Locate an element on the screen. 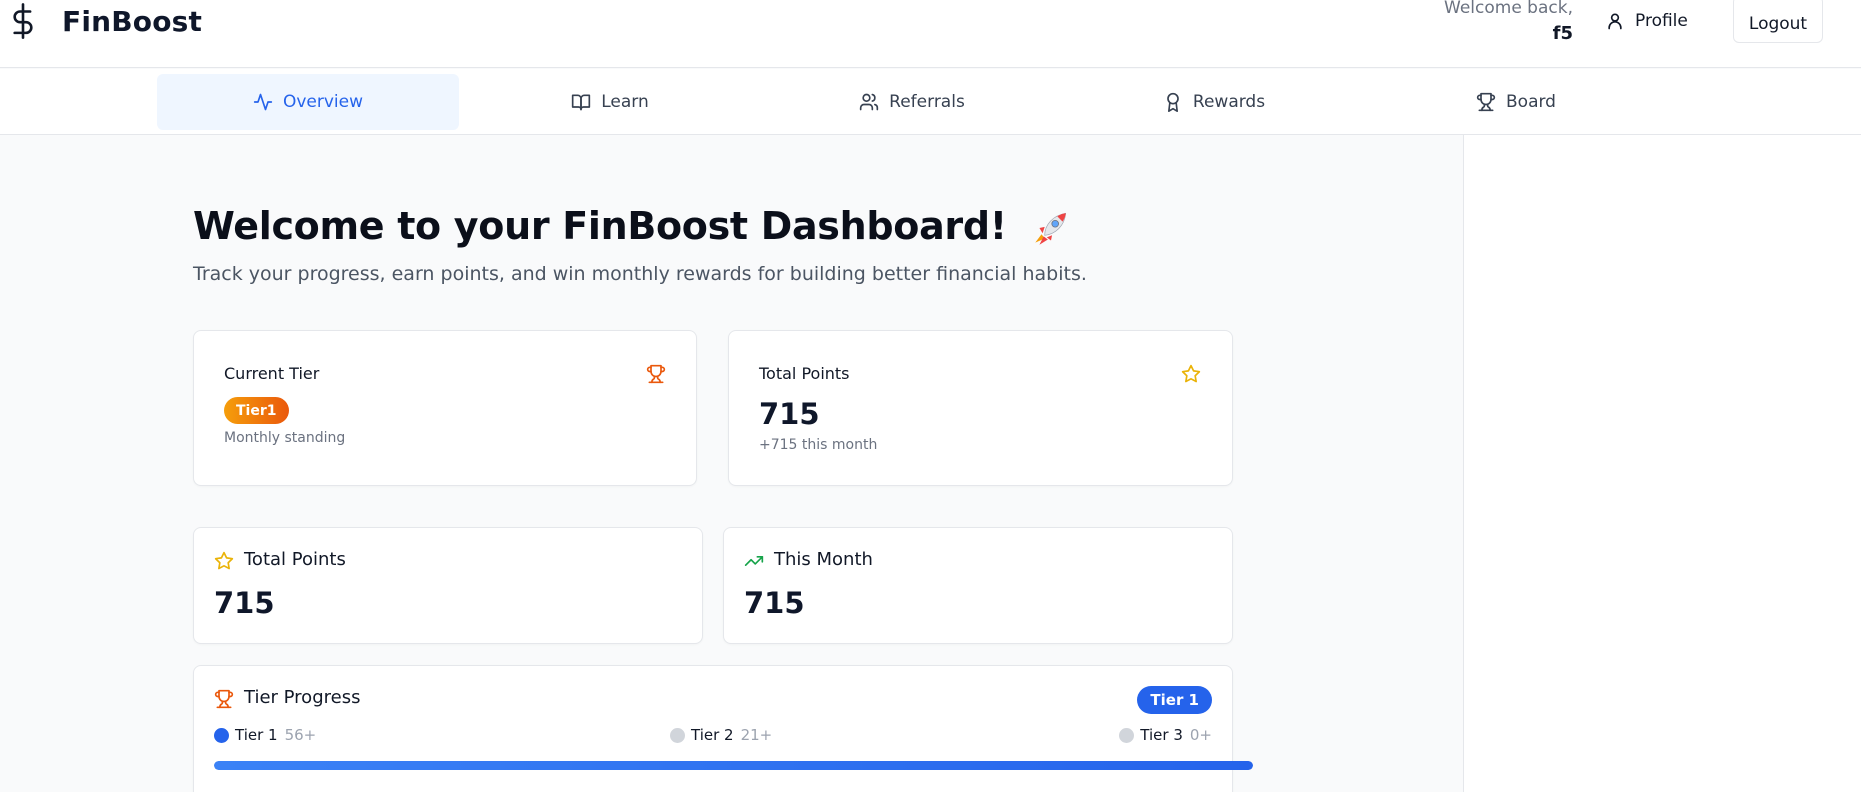  tab-overview: Overview is located at coordinates (308, 102).